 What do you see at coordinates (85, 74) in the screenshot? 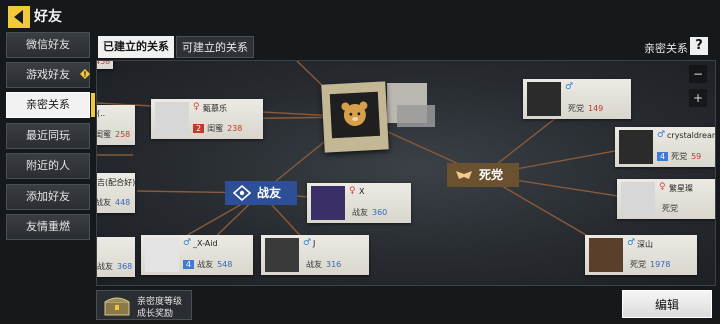
I see `alert-diamond-icon` at bounding box center [85, 74].